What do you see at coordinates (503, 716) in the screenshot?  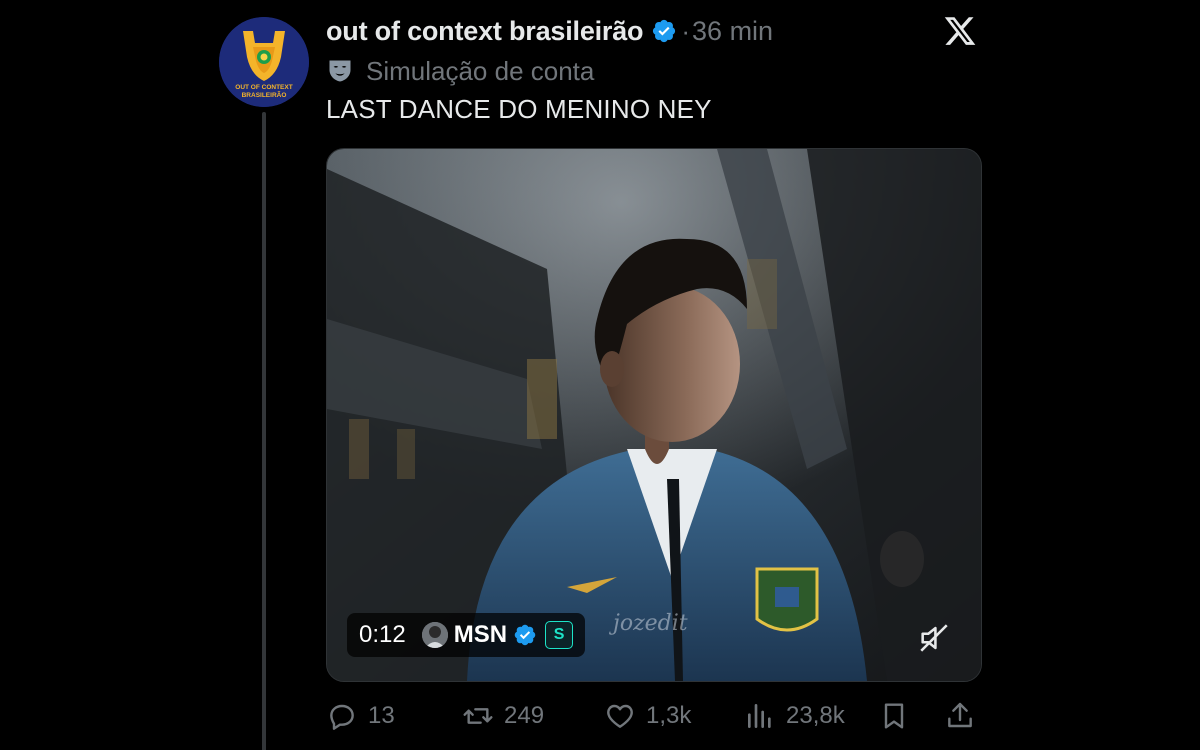 I see `repost-button: 249` at bounding box center [503, 716].